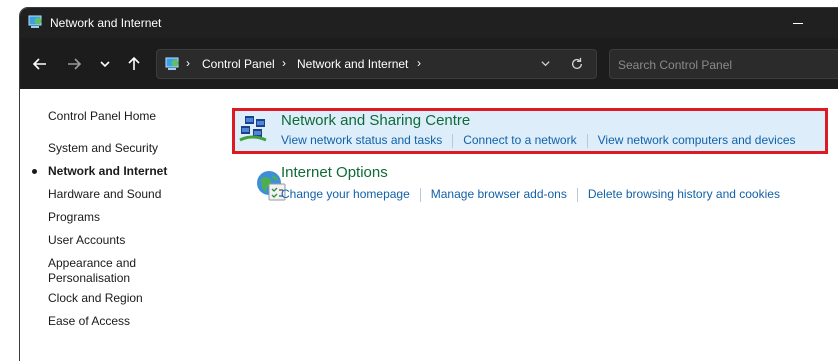 This screenshot has width=838, height=361. Describe the element at coordinates (684, 194) in the screenshot. I see `link-delete-browsing-history: Delete browsing history and cookies` at that location.